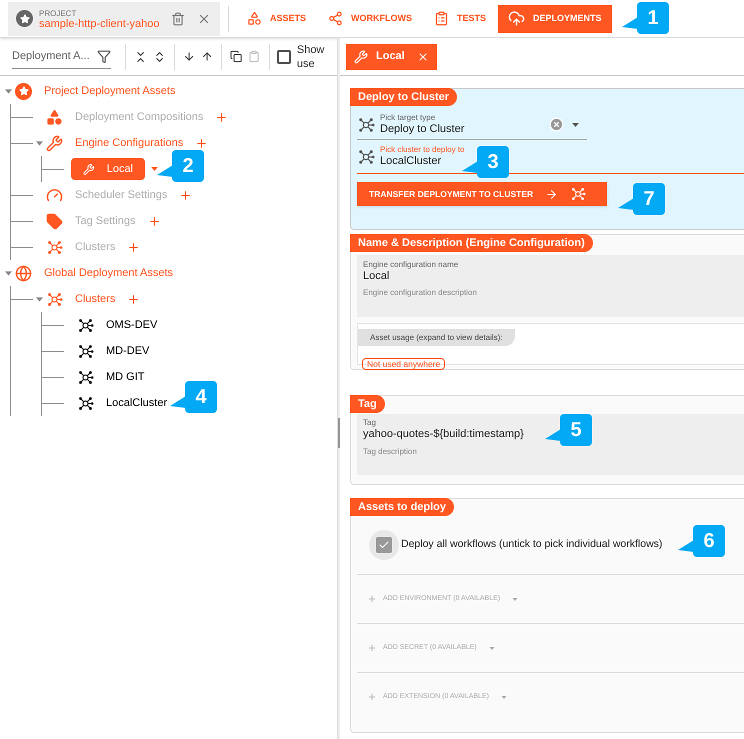  What do you see at coordinates (236, 56) in the screenshot?
I see `copy-icon` at bounding box center [236, 56].